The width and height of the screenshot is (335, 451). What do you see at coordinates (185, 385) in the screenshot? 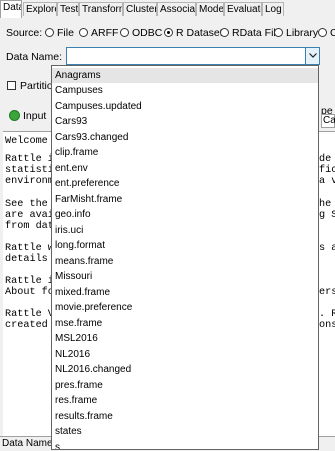
I see `dropdown-item-pres-frame: pres.frame` at bounding box center [185, 385].